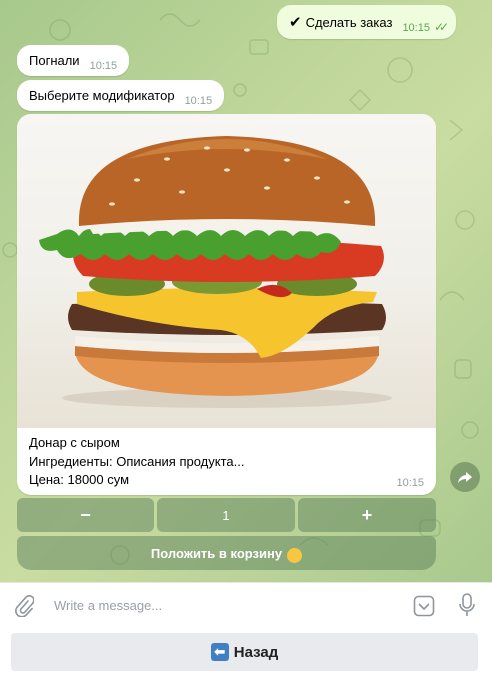  What do you see at coordinates (256, 652) in the screenshot?
I see `back-button-label: Назад` at bounding box center [256, 652].